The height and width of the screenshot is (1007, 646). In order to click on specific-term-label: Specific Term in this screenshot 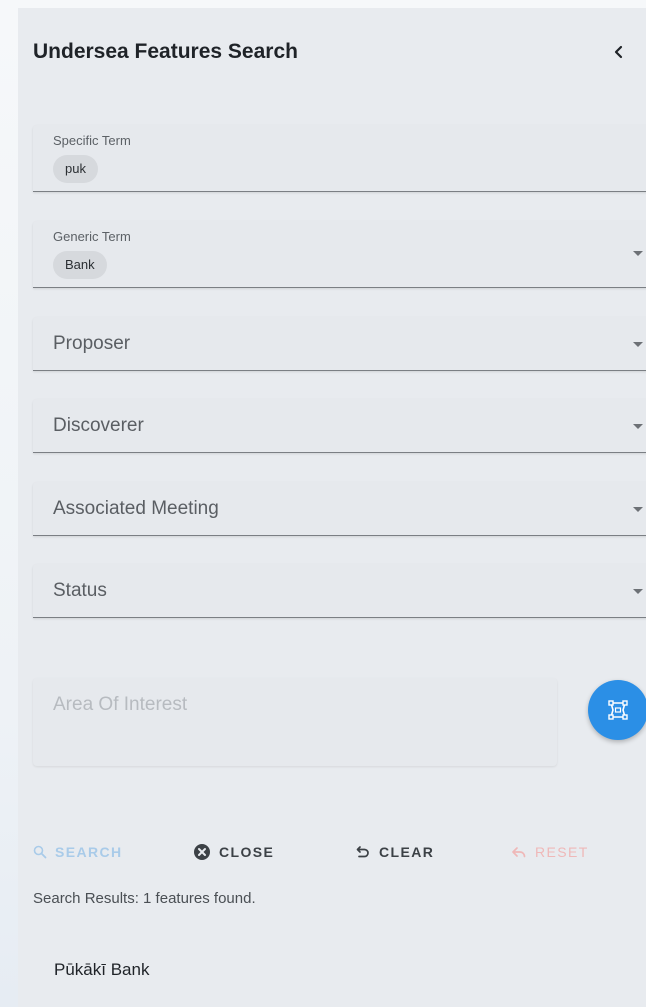, I will do `click(92, 140)`.